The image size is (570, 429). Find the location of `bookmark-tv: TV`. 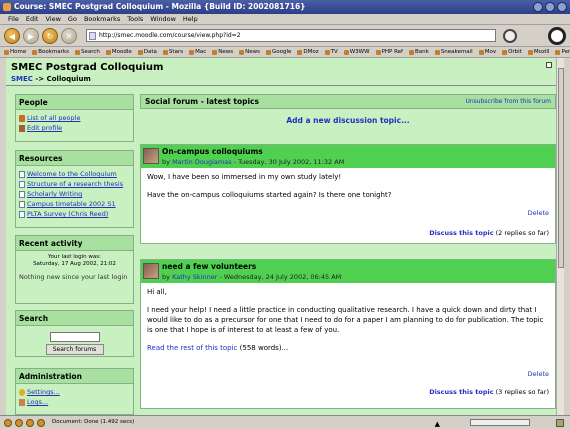

bookmark-tv: TV is located at coordinates (331, 52).